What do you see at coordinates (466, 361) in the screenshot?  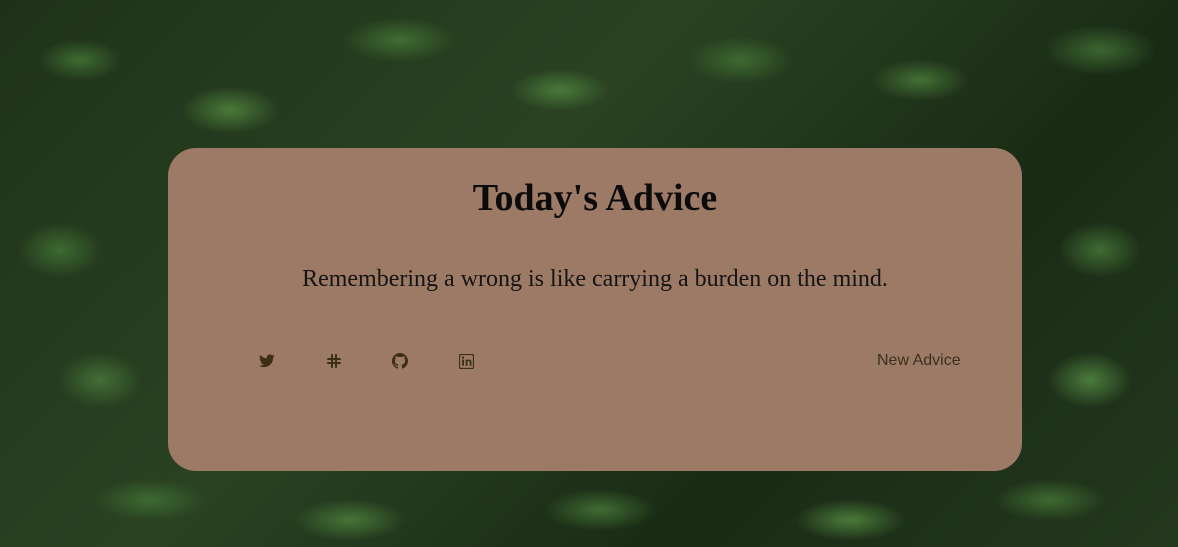 I see `linkedin-icon` at bounding box center [466, 361].